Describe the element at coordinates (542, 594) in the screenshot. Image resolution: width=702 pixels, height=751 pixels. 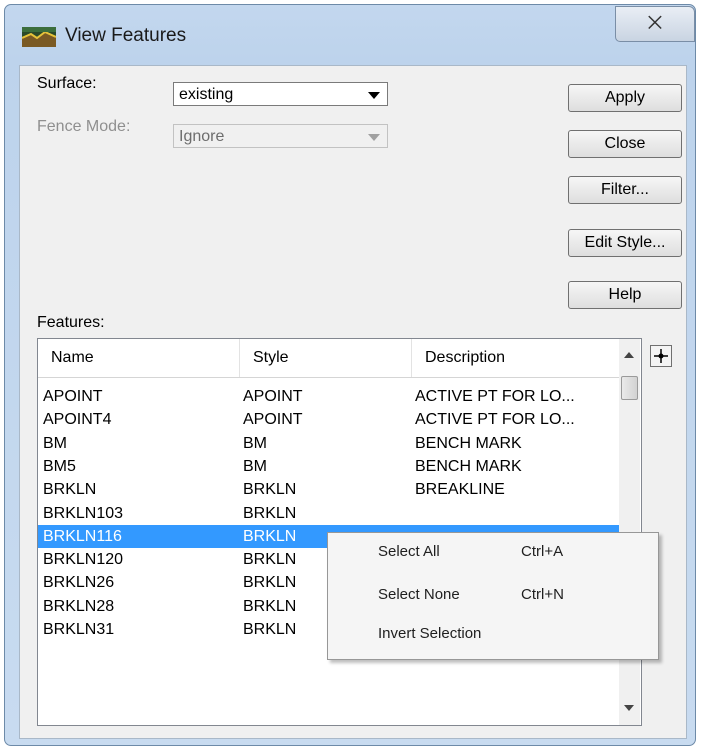
I see `menu-shortcut-select-none: Ctrl+N` at that location.